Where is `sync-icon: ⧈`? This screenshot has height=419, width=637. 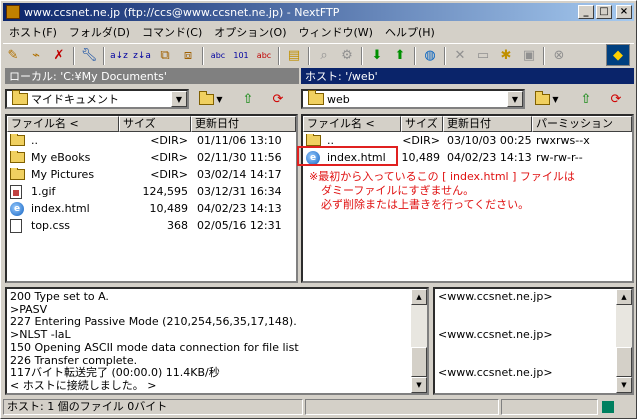 sync-icon: ⧈ is located at coordinates (188, 56).